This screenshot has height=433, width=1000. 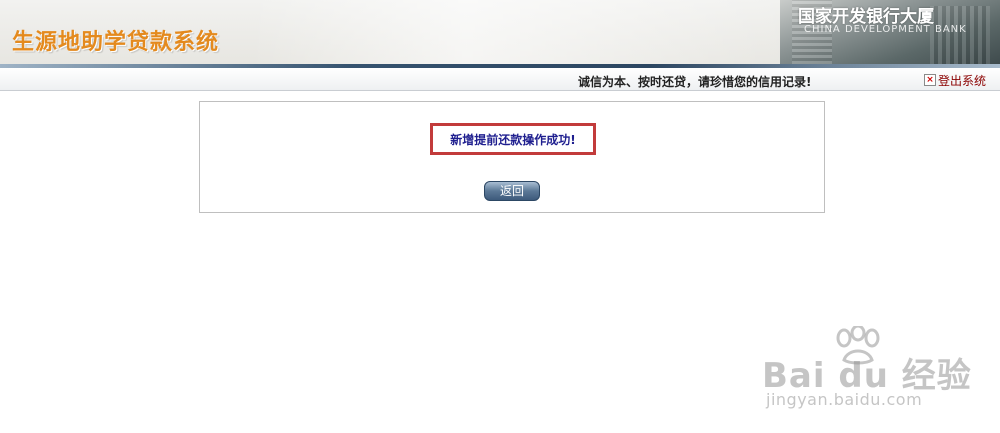 What do you see at coordinates (844, 399) in the screenshot?
I see `watermark-url: jingyan.baidu.com` at bounding box center [844, 399].